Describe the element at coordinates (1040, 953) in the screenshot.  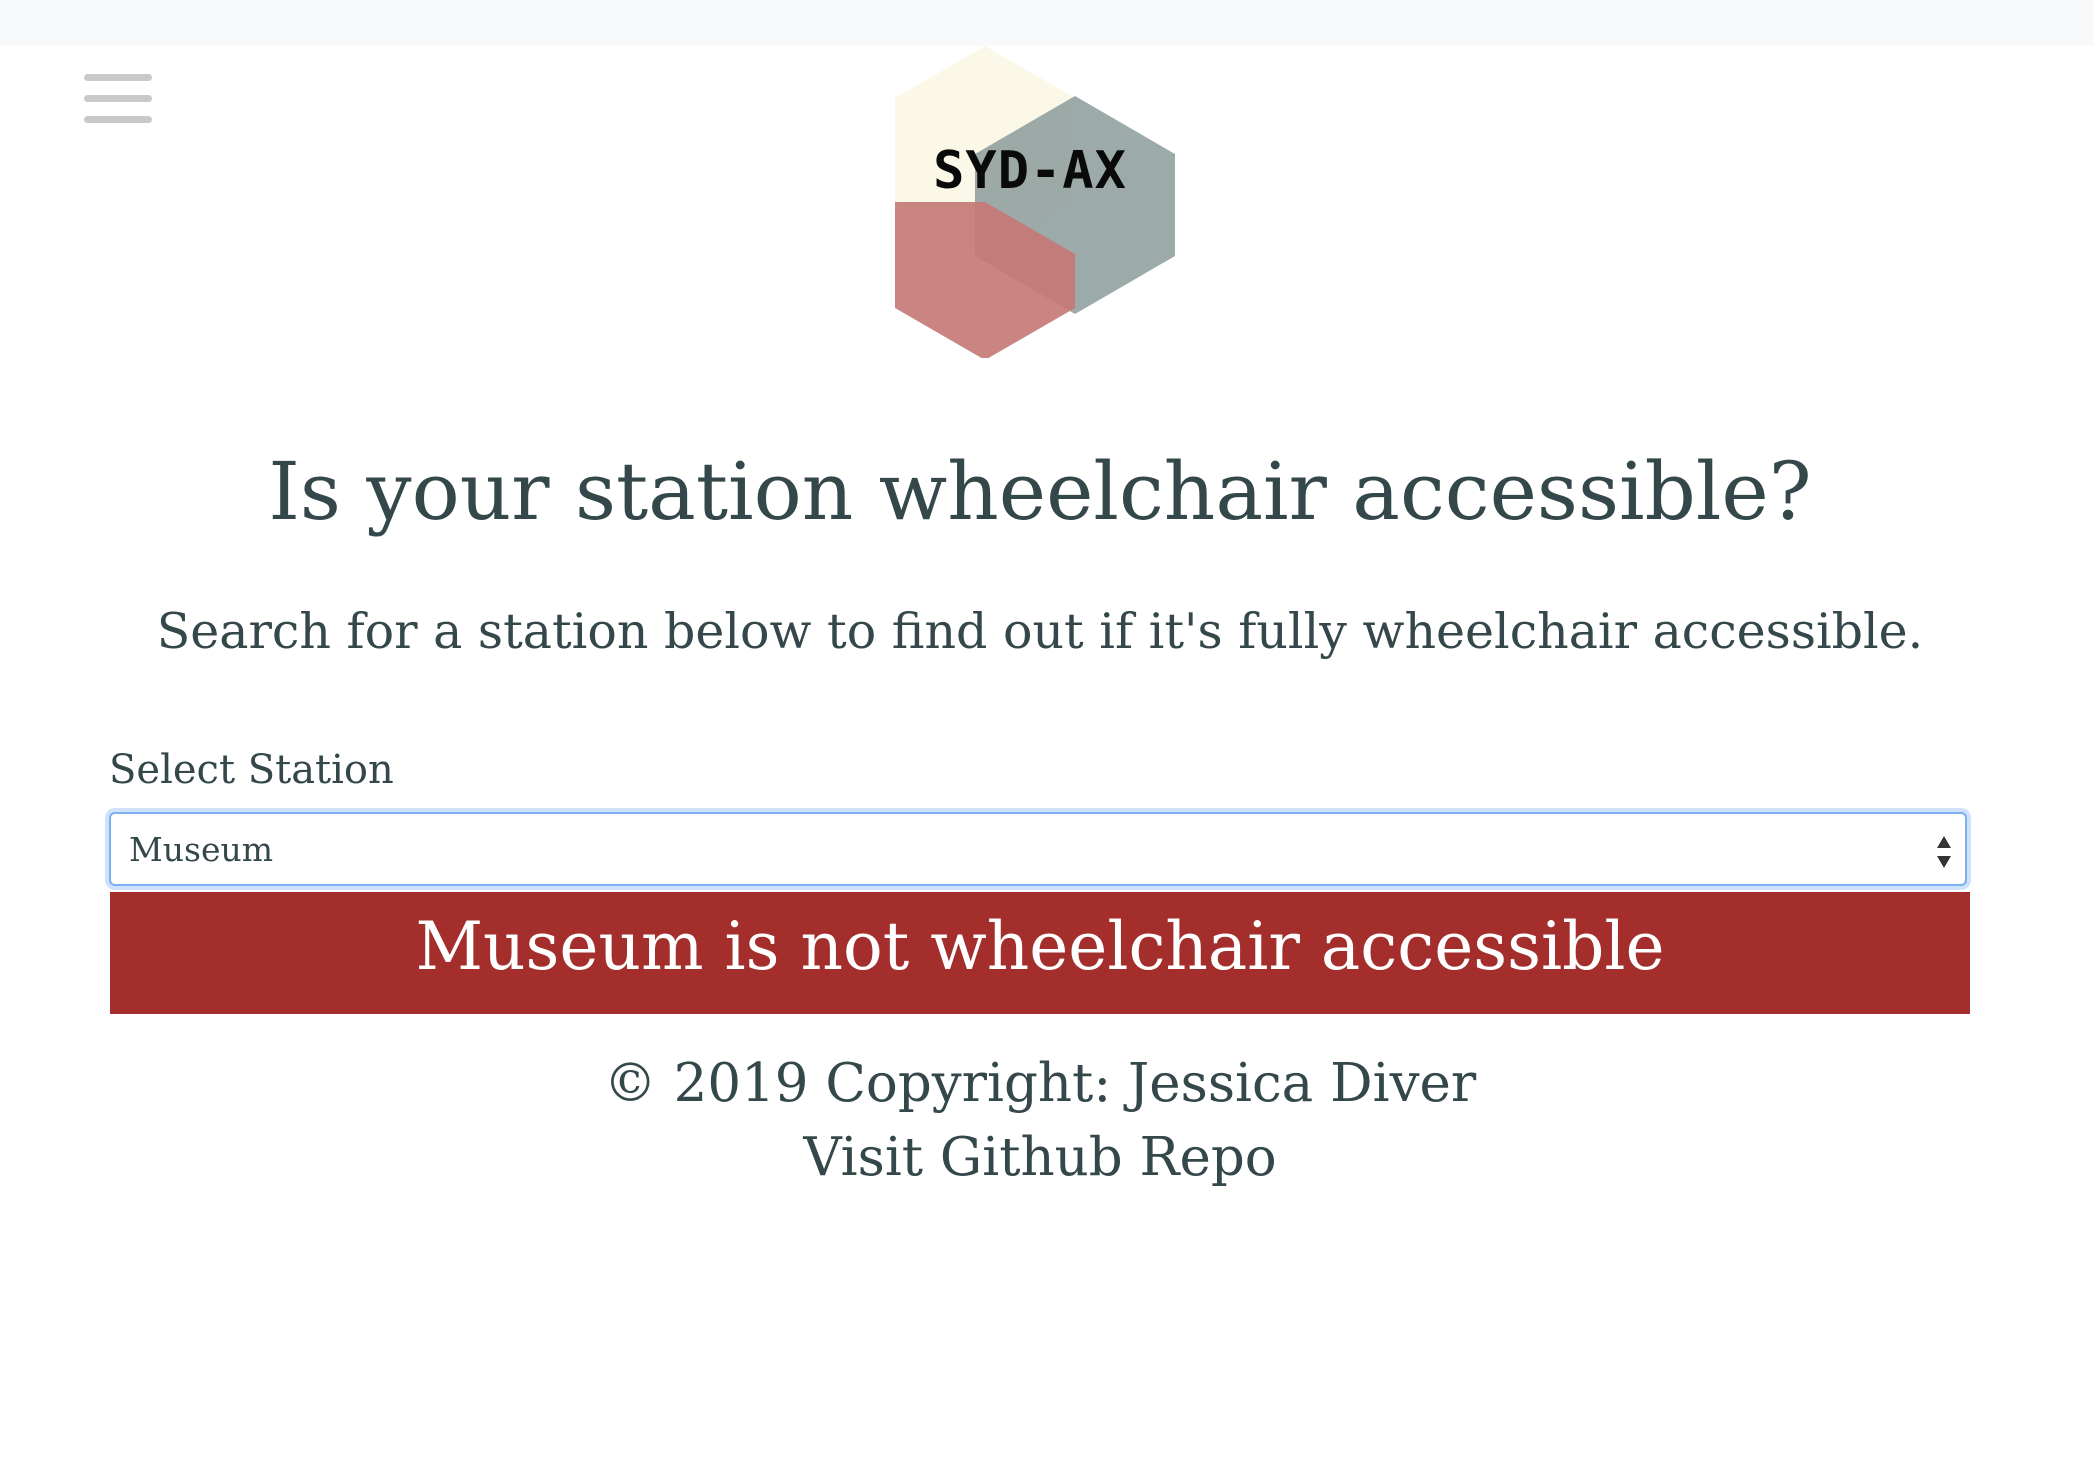
I see `accessibility-result-banner: Museum is not wheelchair accessible` at that location.